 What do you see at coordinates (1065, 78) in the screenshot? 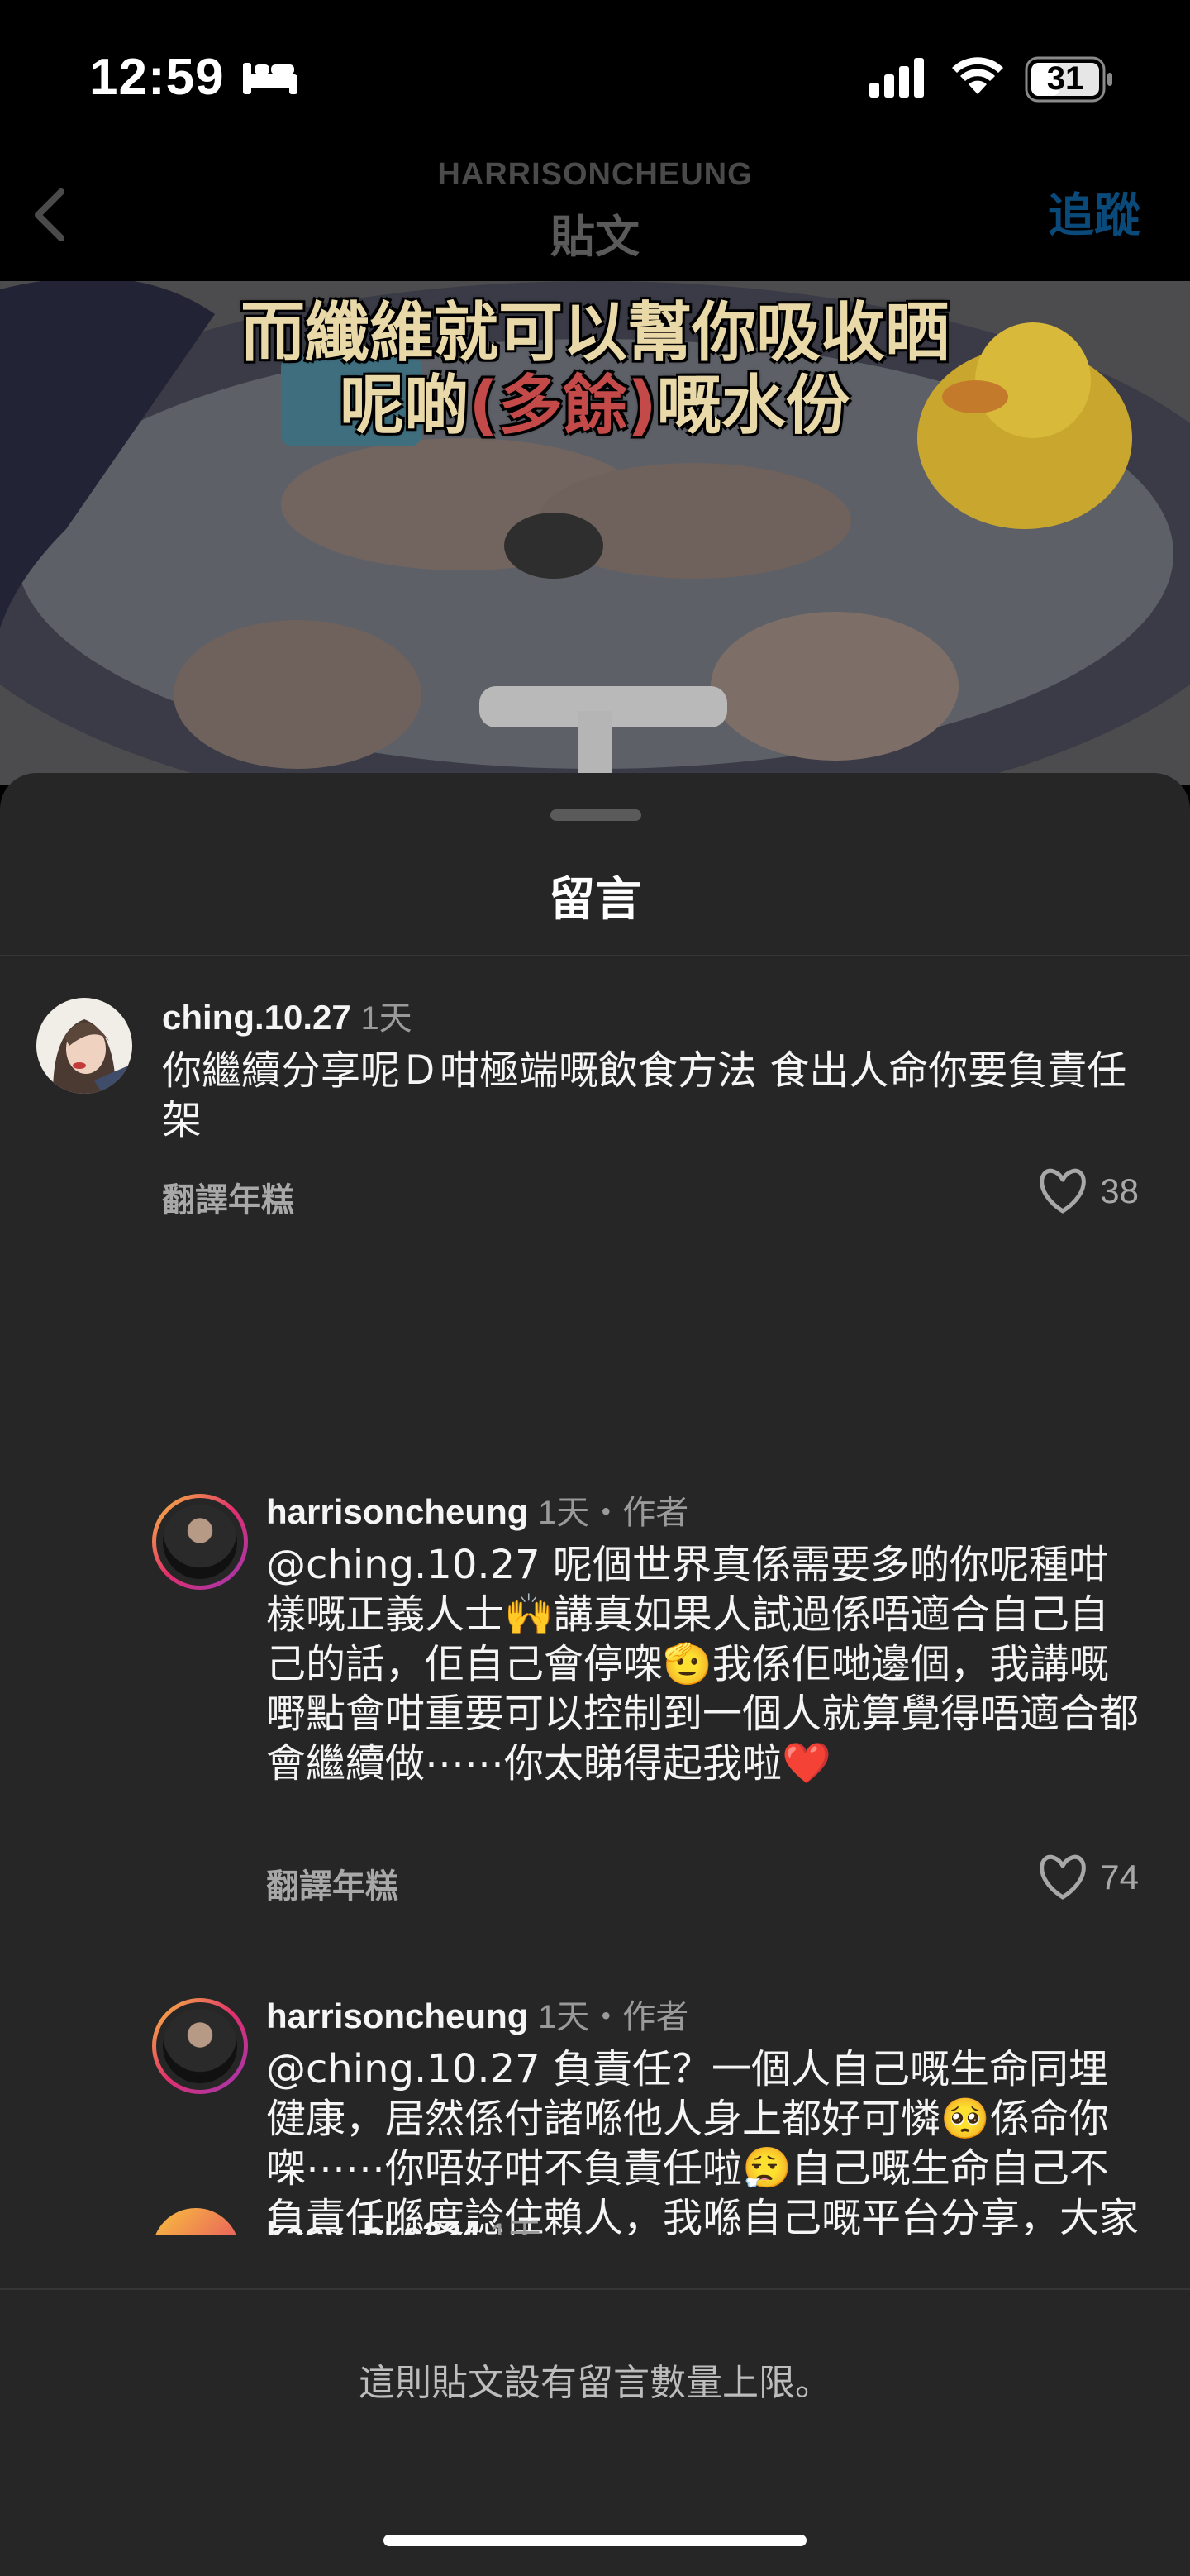
I see `battery-level: 31` at bounding box center [1065, 78].